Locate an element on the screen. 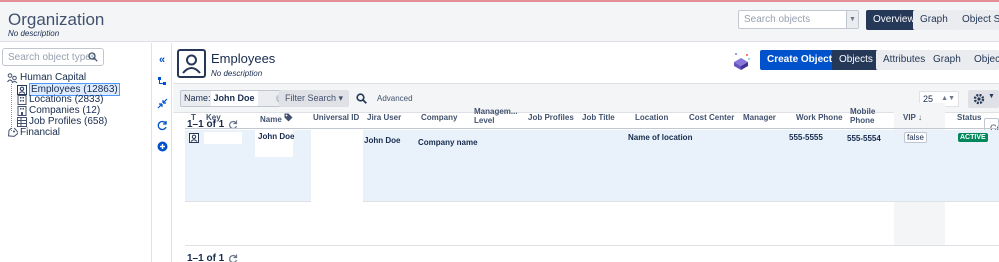 The height and width of the screenshot is (262, 999). status-badge: ACTIVE is located at coordinates (973, 137).